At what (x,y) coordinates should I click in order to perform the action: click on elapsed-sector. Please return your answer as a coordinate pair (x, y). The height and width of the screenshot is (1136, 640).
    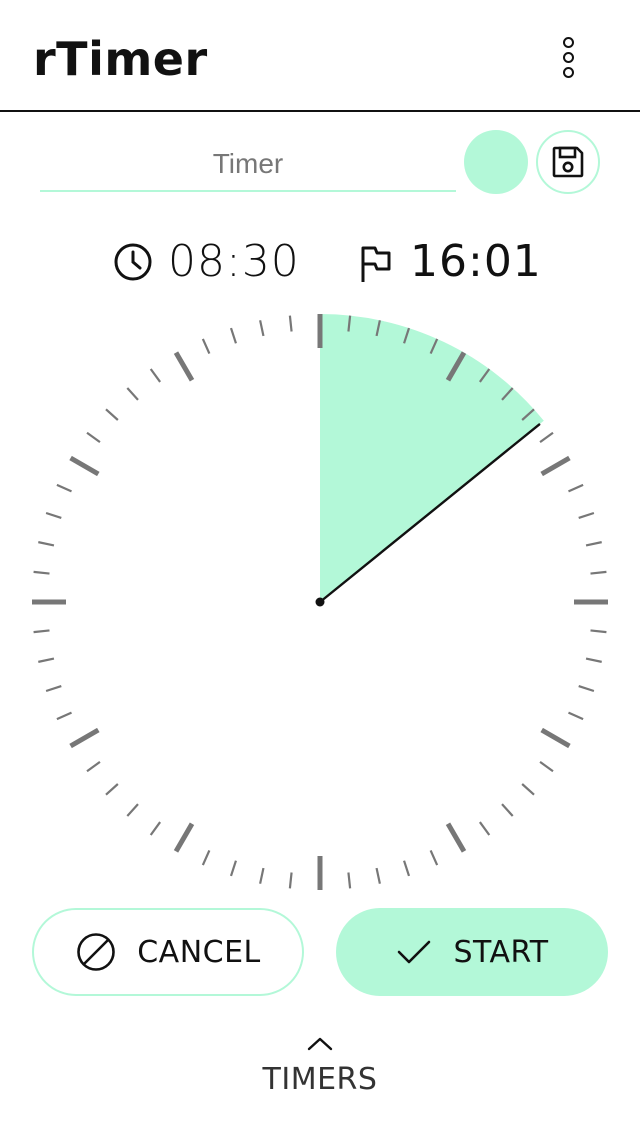
    Looking at the image, I should click on (432, 458).